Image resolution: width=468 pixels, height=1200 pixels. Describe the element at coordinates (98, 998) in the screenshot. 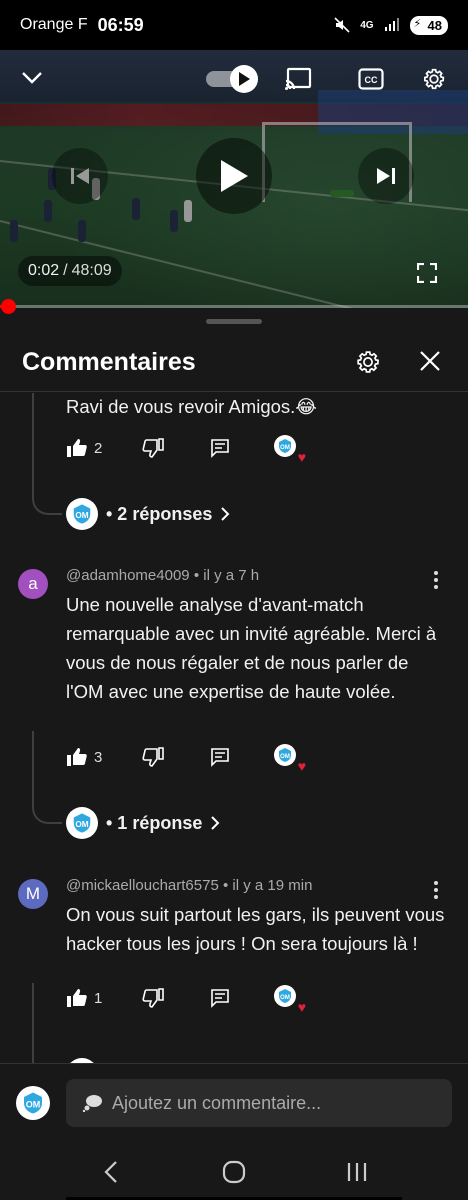

I see `like-count: 1` at that location.